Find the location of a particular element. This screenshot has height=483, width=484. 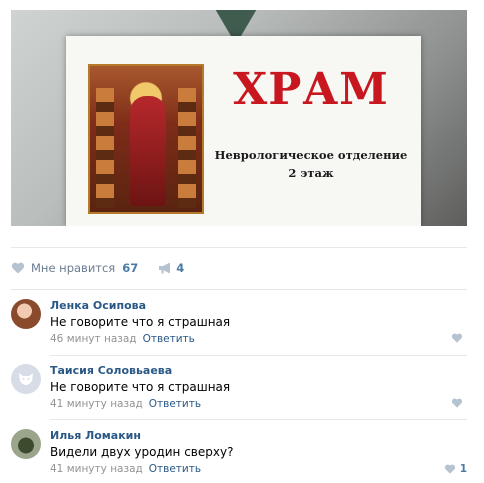

comment-like-count: 1 is located at coordinates (463, 469).